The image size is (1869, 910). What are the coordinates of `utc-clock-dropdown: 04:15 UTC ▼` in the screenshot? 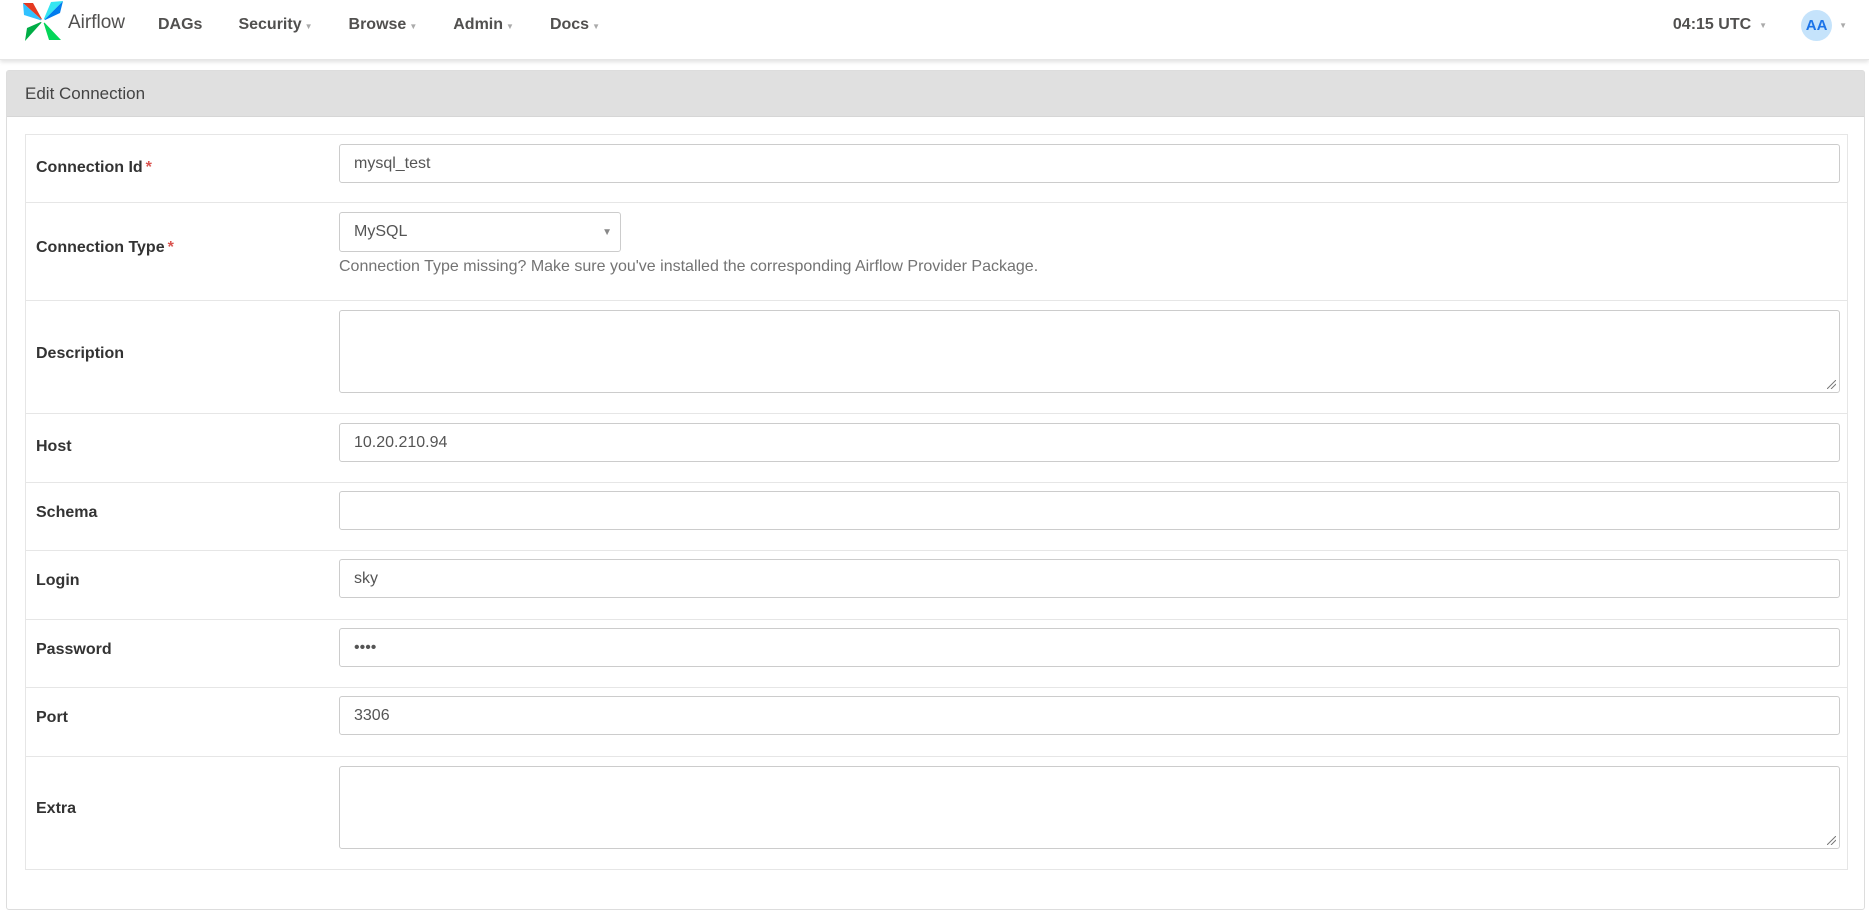 It's located at (1720, 25).